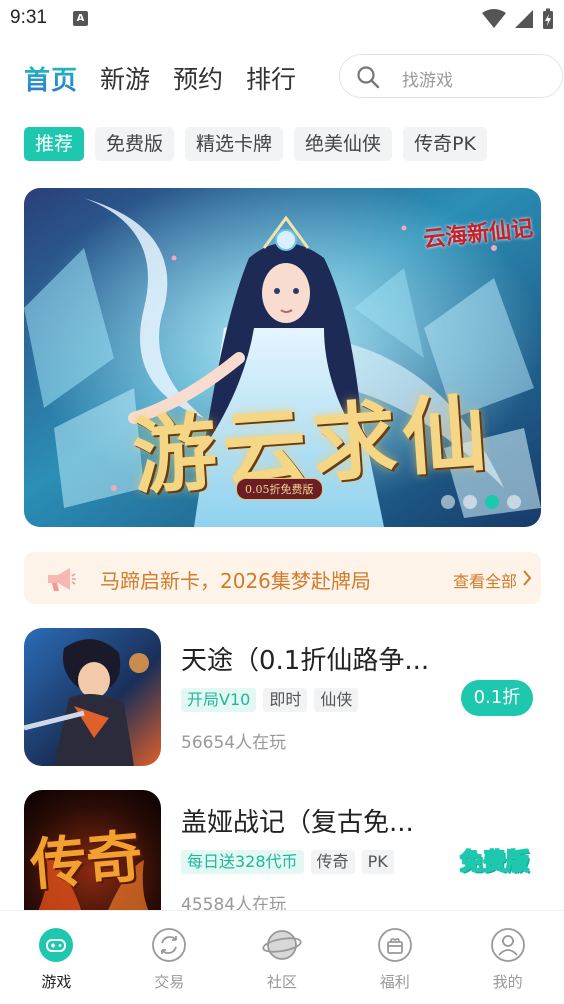  I want to click on banner-dot-active, so click(492, 502).